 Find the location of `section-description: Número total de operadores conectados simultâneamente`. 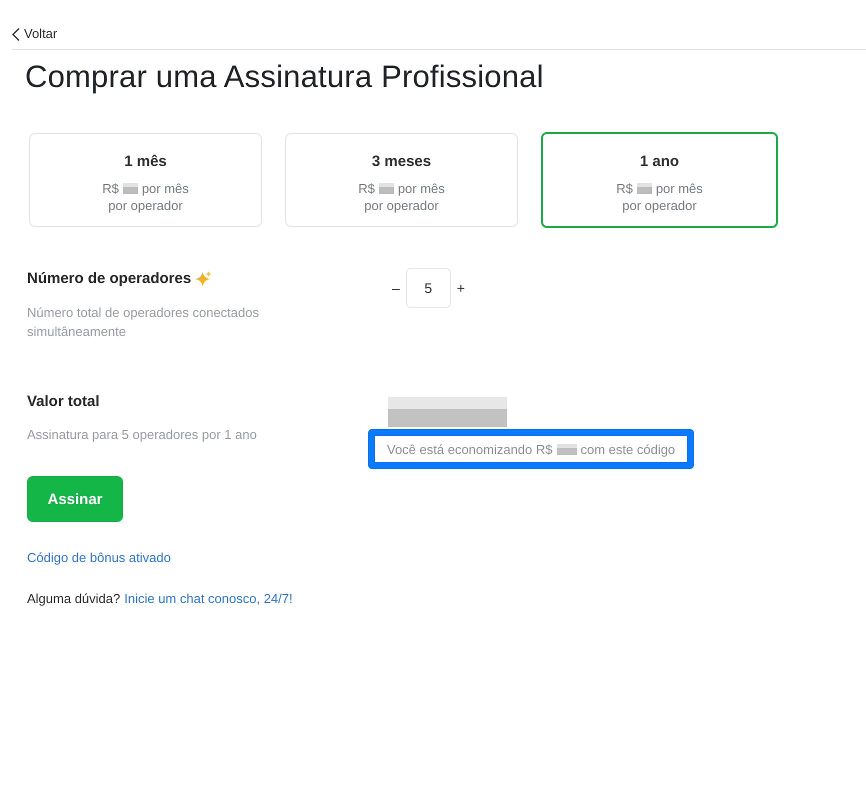

section-description: Número total de operadores conectados simultâneamente is located at coordinates (143, 322).